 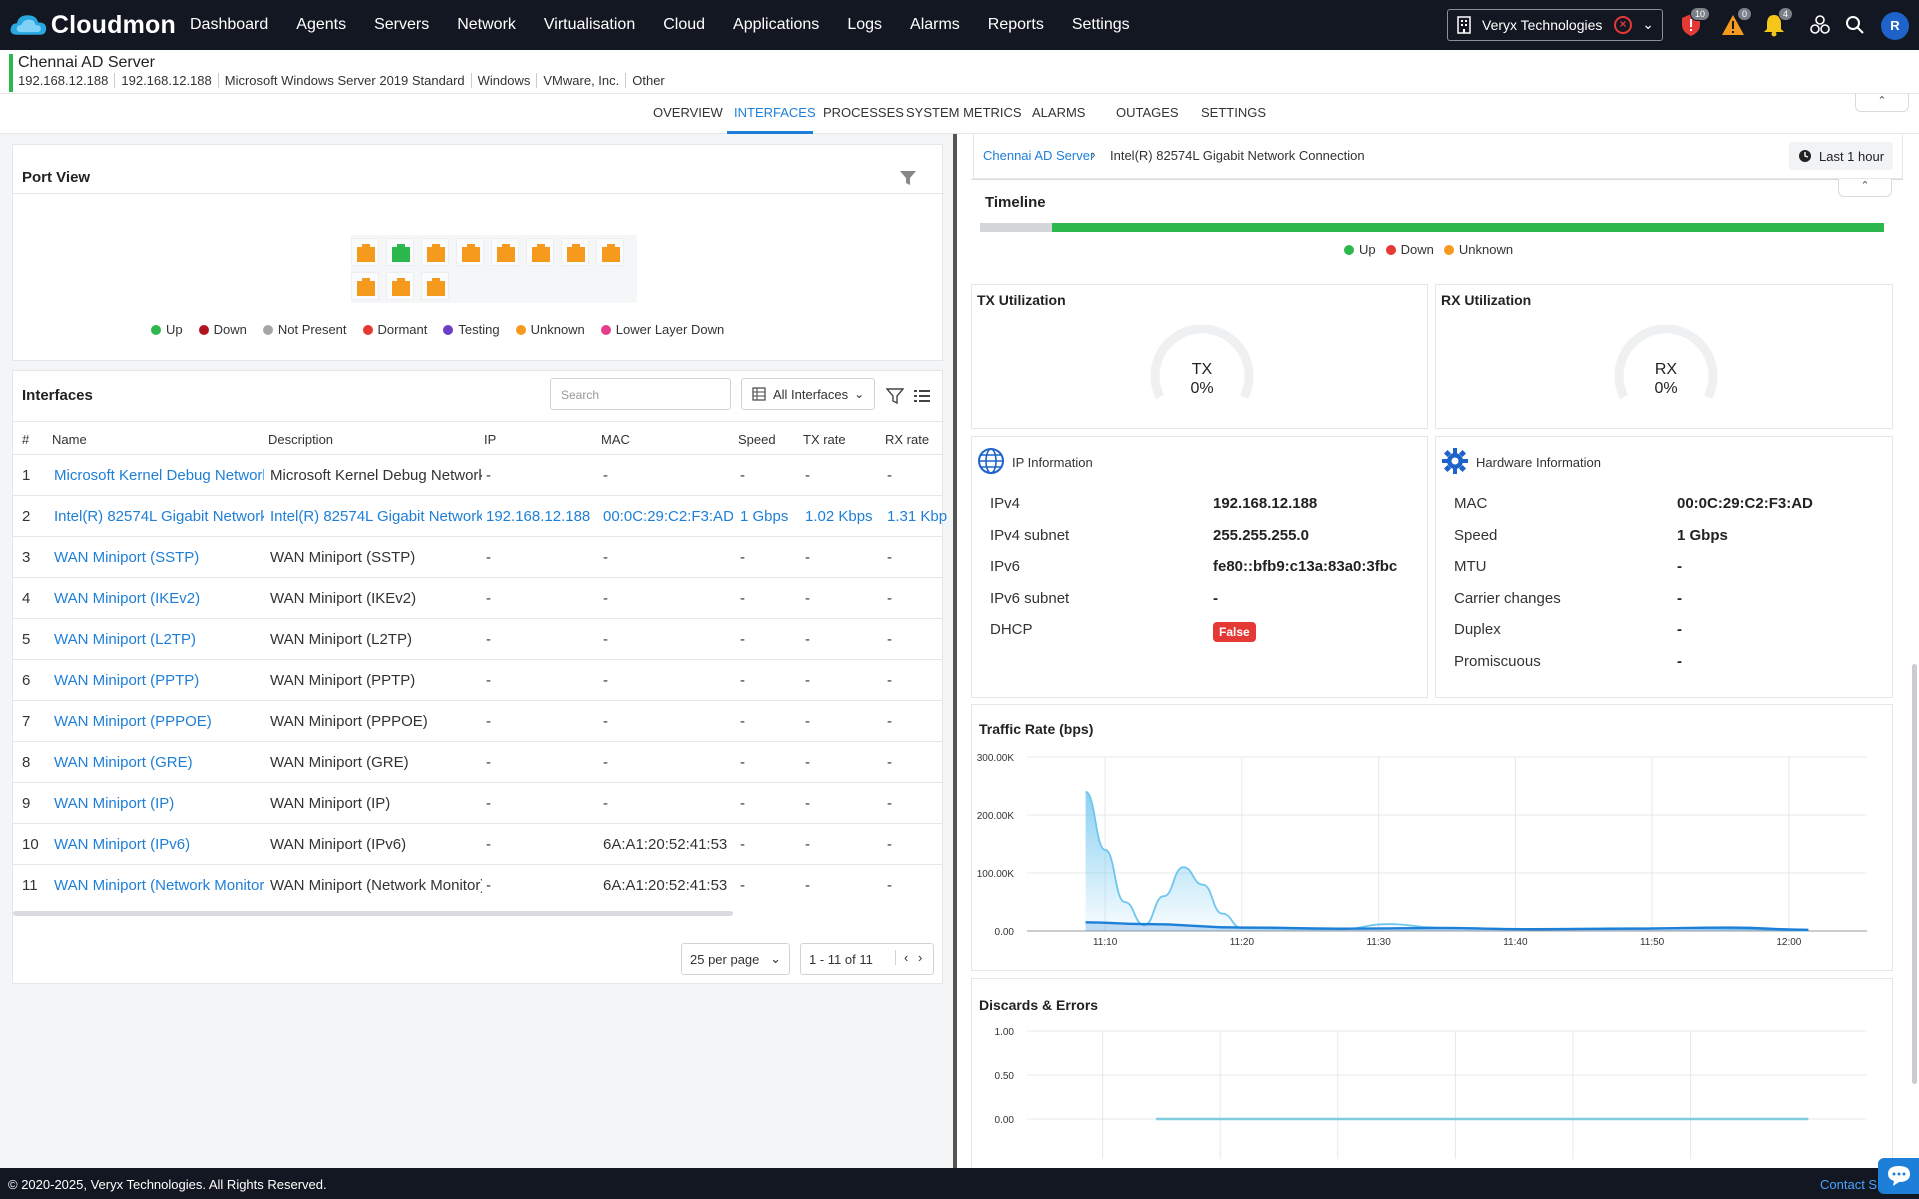 What do you see at coordinates (901, 957) in the screenshot?
I see `prev-page-button: ‹` at bounding box center [901, 957].